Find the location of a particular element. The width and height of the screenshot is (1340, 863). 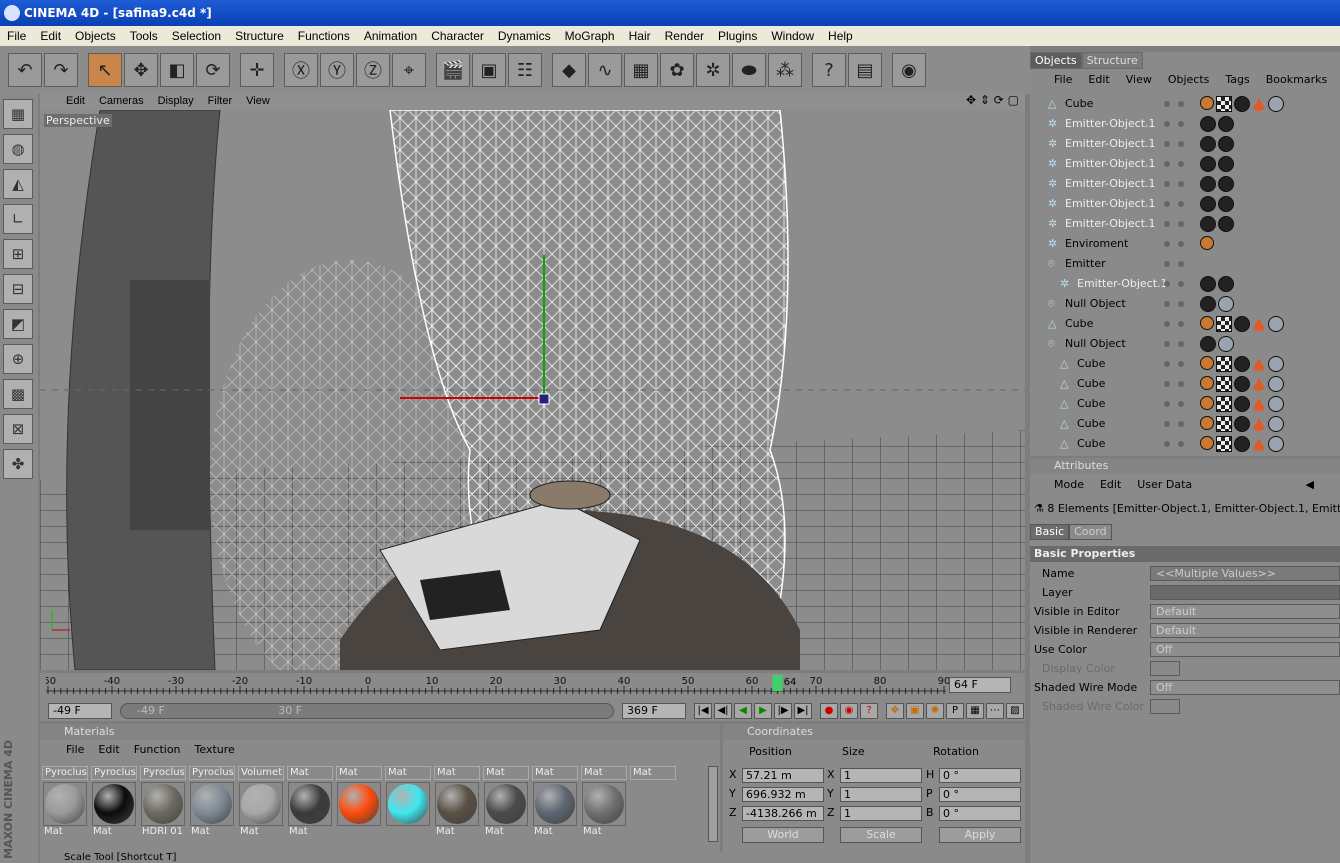

cube-object-icon: ◆ is located at coordinates (569, 70).